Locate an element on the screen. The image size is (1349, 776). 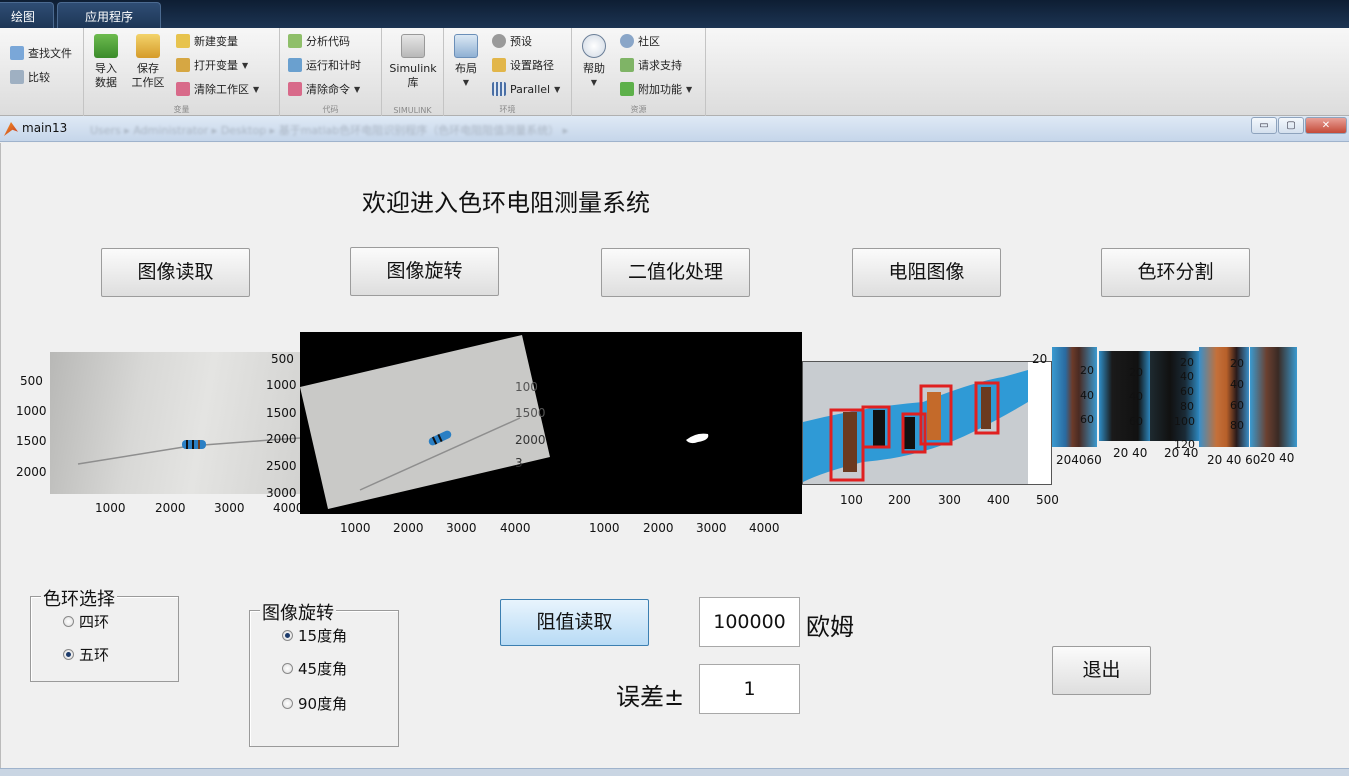
ax2-ytick: 1000 is located at coordinates (281, 385).